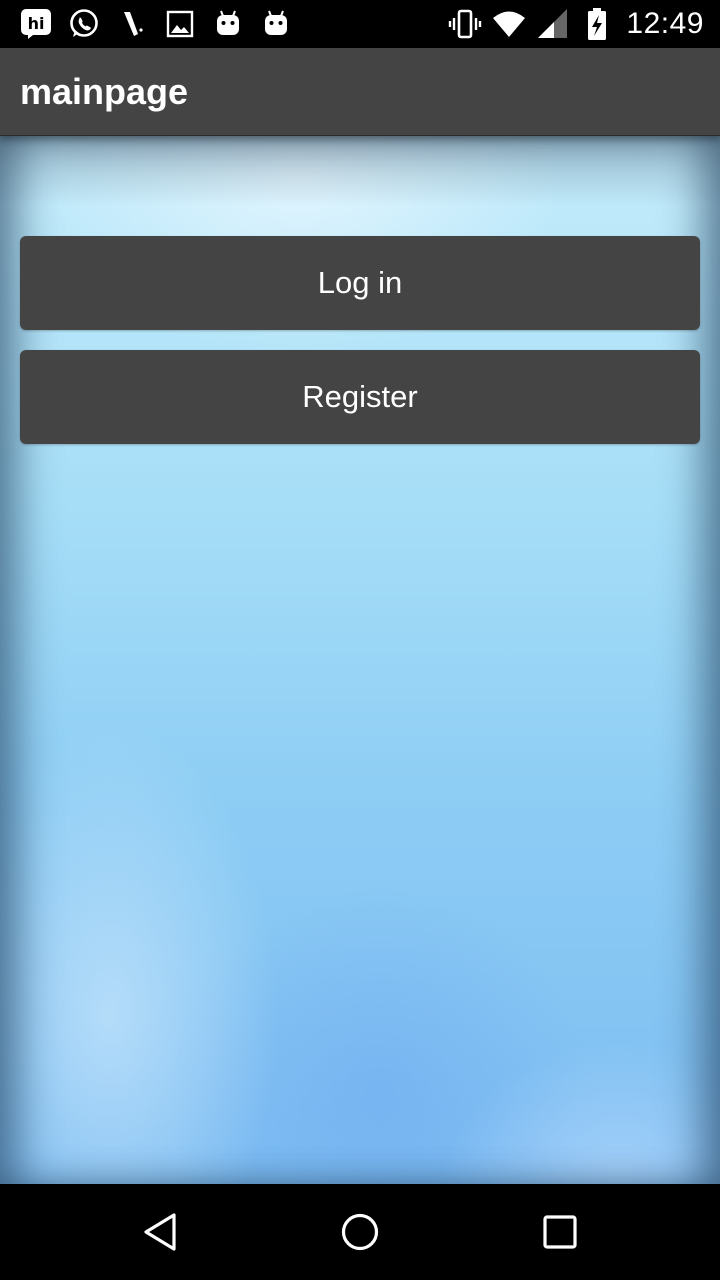  What do you see at coordinates (132, 24) in the screenshot?
I see `pen-icon` at bounding box center [132, 24].